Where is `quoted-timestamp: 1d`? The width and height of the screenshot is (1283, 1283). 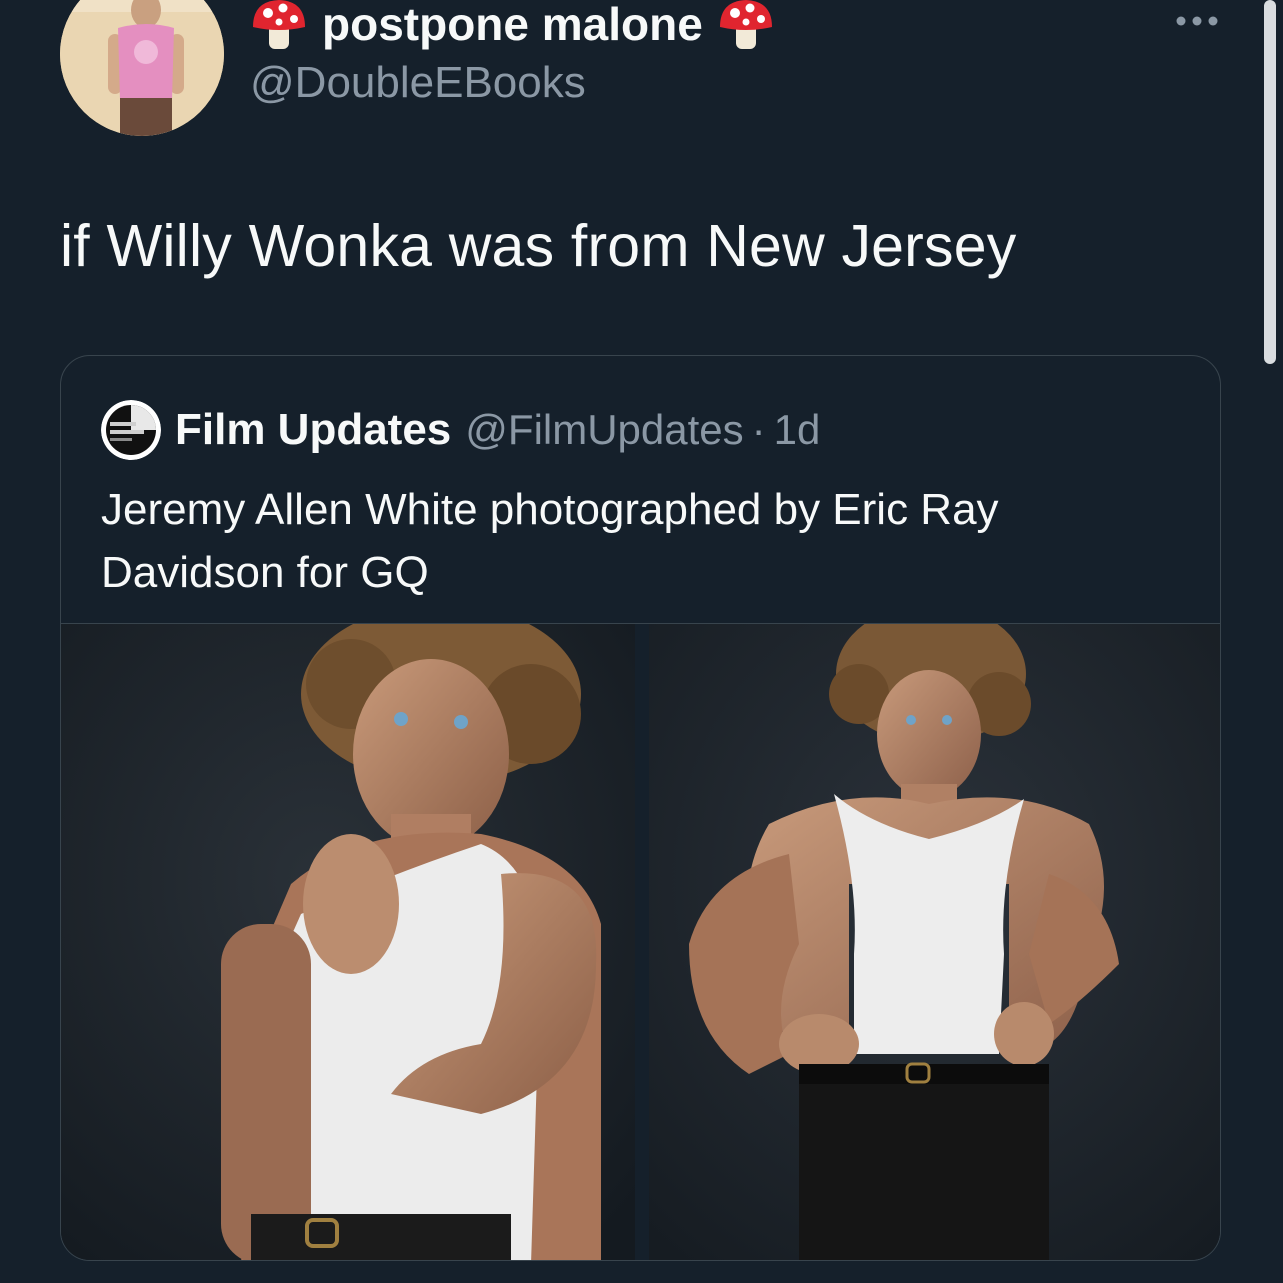
quoted-timestamp: 1d is located at coordinates (797, 430).